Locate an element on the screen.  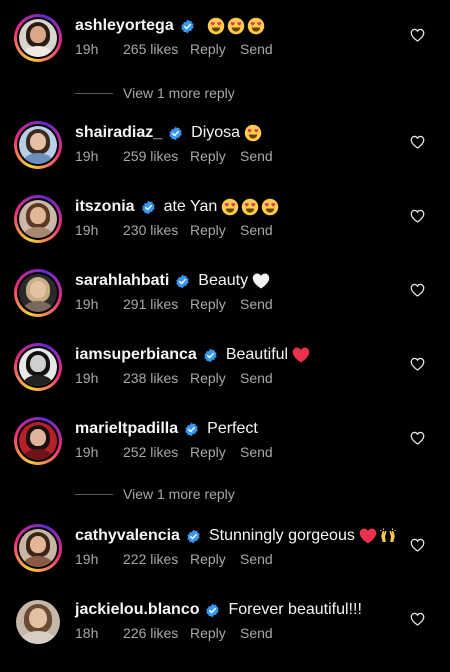
raising-hands-emoji is located at coordinates (388, 536).